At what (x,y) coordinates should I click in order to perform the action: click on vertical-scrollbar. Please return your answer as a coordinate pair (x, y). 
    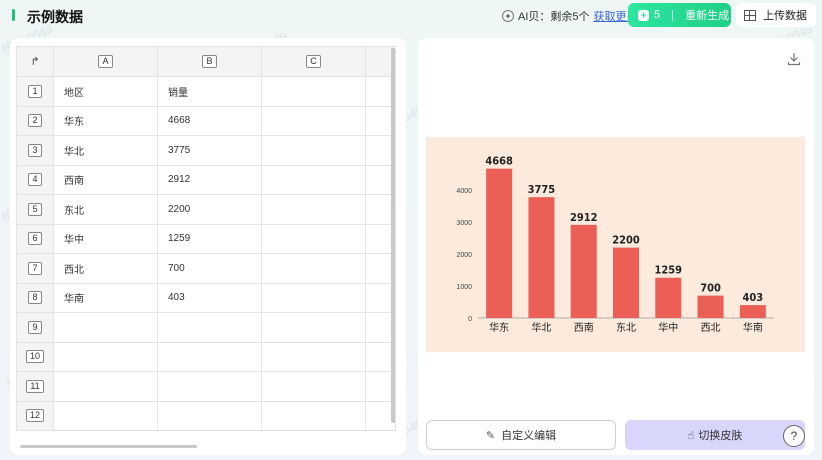
    Looking at the image, I should click on (393, 235).